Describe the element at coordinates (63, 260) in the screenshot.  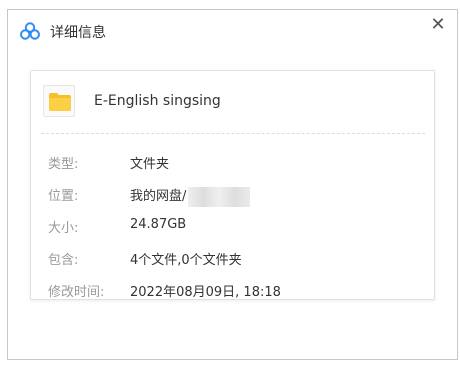
I see `contains-label: 包含:` at that location.